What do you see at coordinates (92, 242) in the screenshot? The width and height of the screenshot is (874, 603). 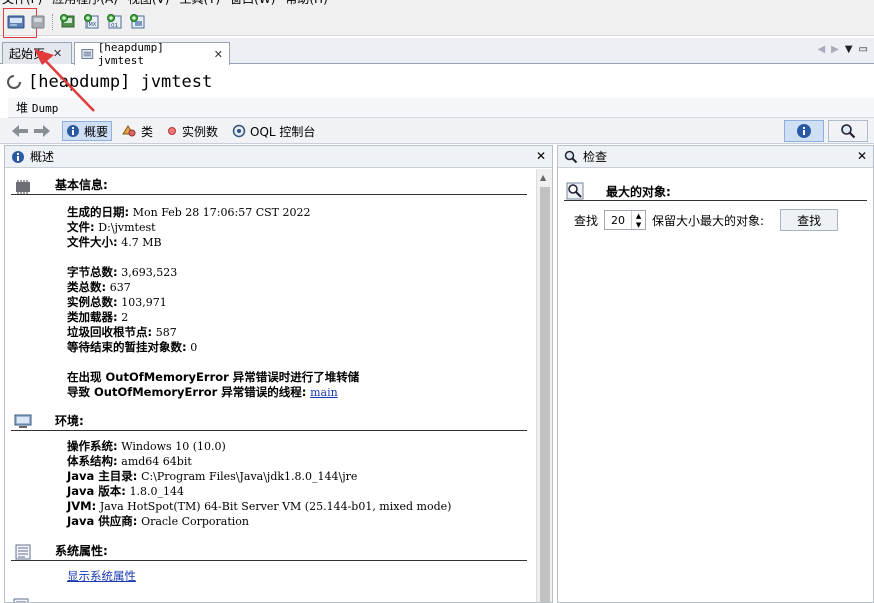 I see `label-file-size: 文件大小:` at bounding box center [92, 242].